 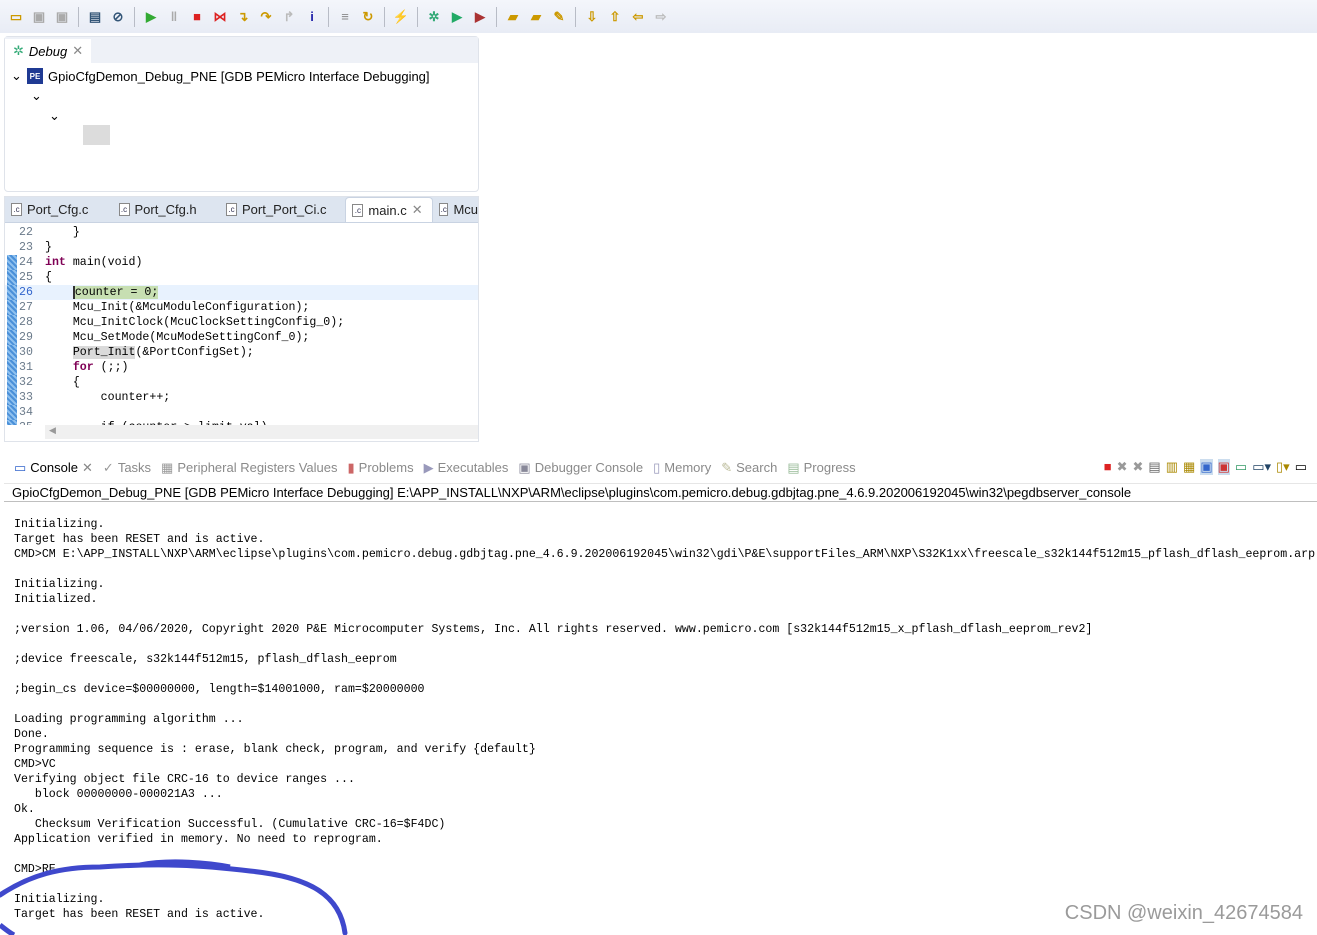 I want to click on remove-launch-icon: ✖, so click(x=1122, y=467).